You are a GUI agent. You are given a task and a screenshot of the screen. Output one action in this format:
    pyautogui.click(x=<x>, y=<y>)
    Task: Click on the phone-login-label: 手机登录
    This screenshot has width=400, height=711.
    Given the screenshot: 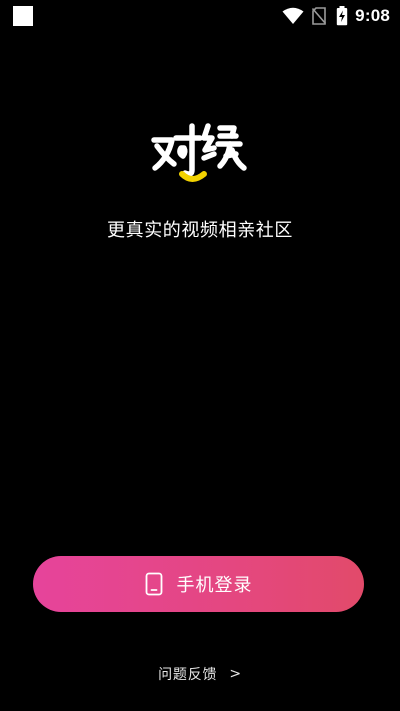 What is the action you would take?
    pyautogui.click(x=214, y=585)
    